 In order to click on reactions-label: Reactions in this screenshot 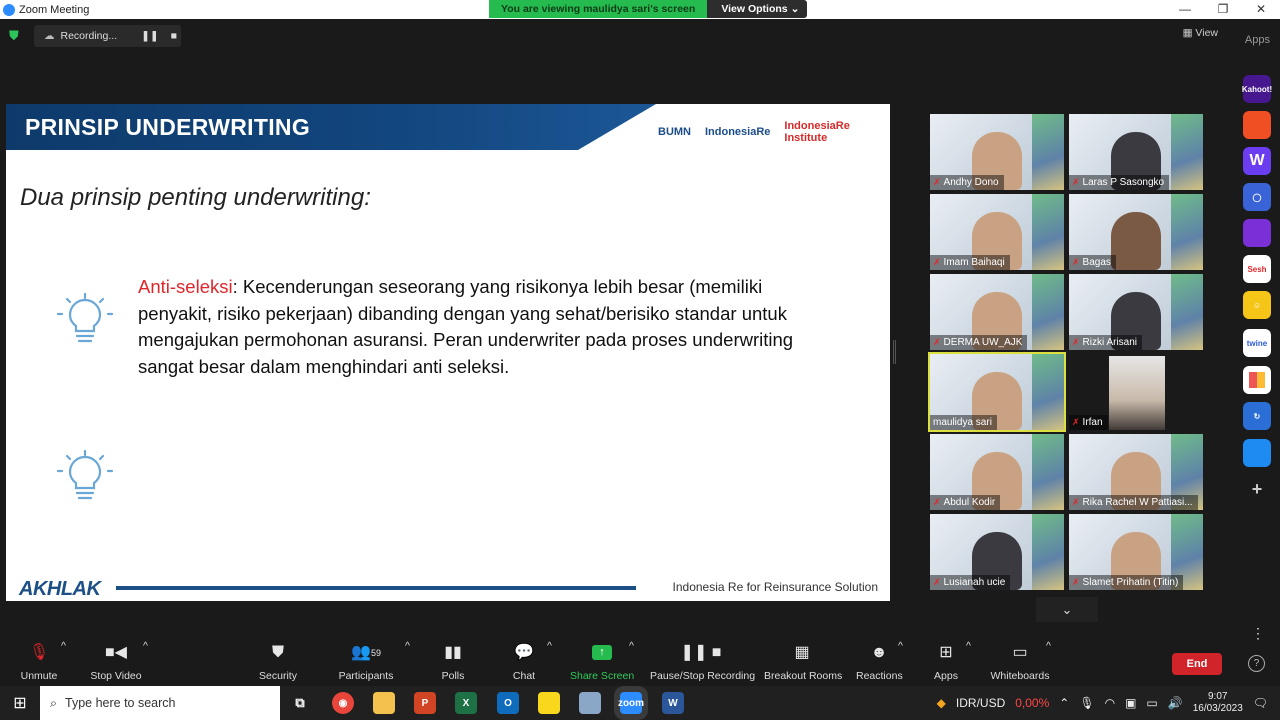, I will do `click(879, 676)`.